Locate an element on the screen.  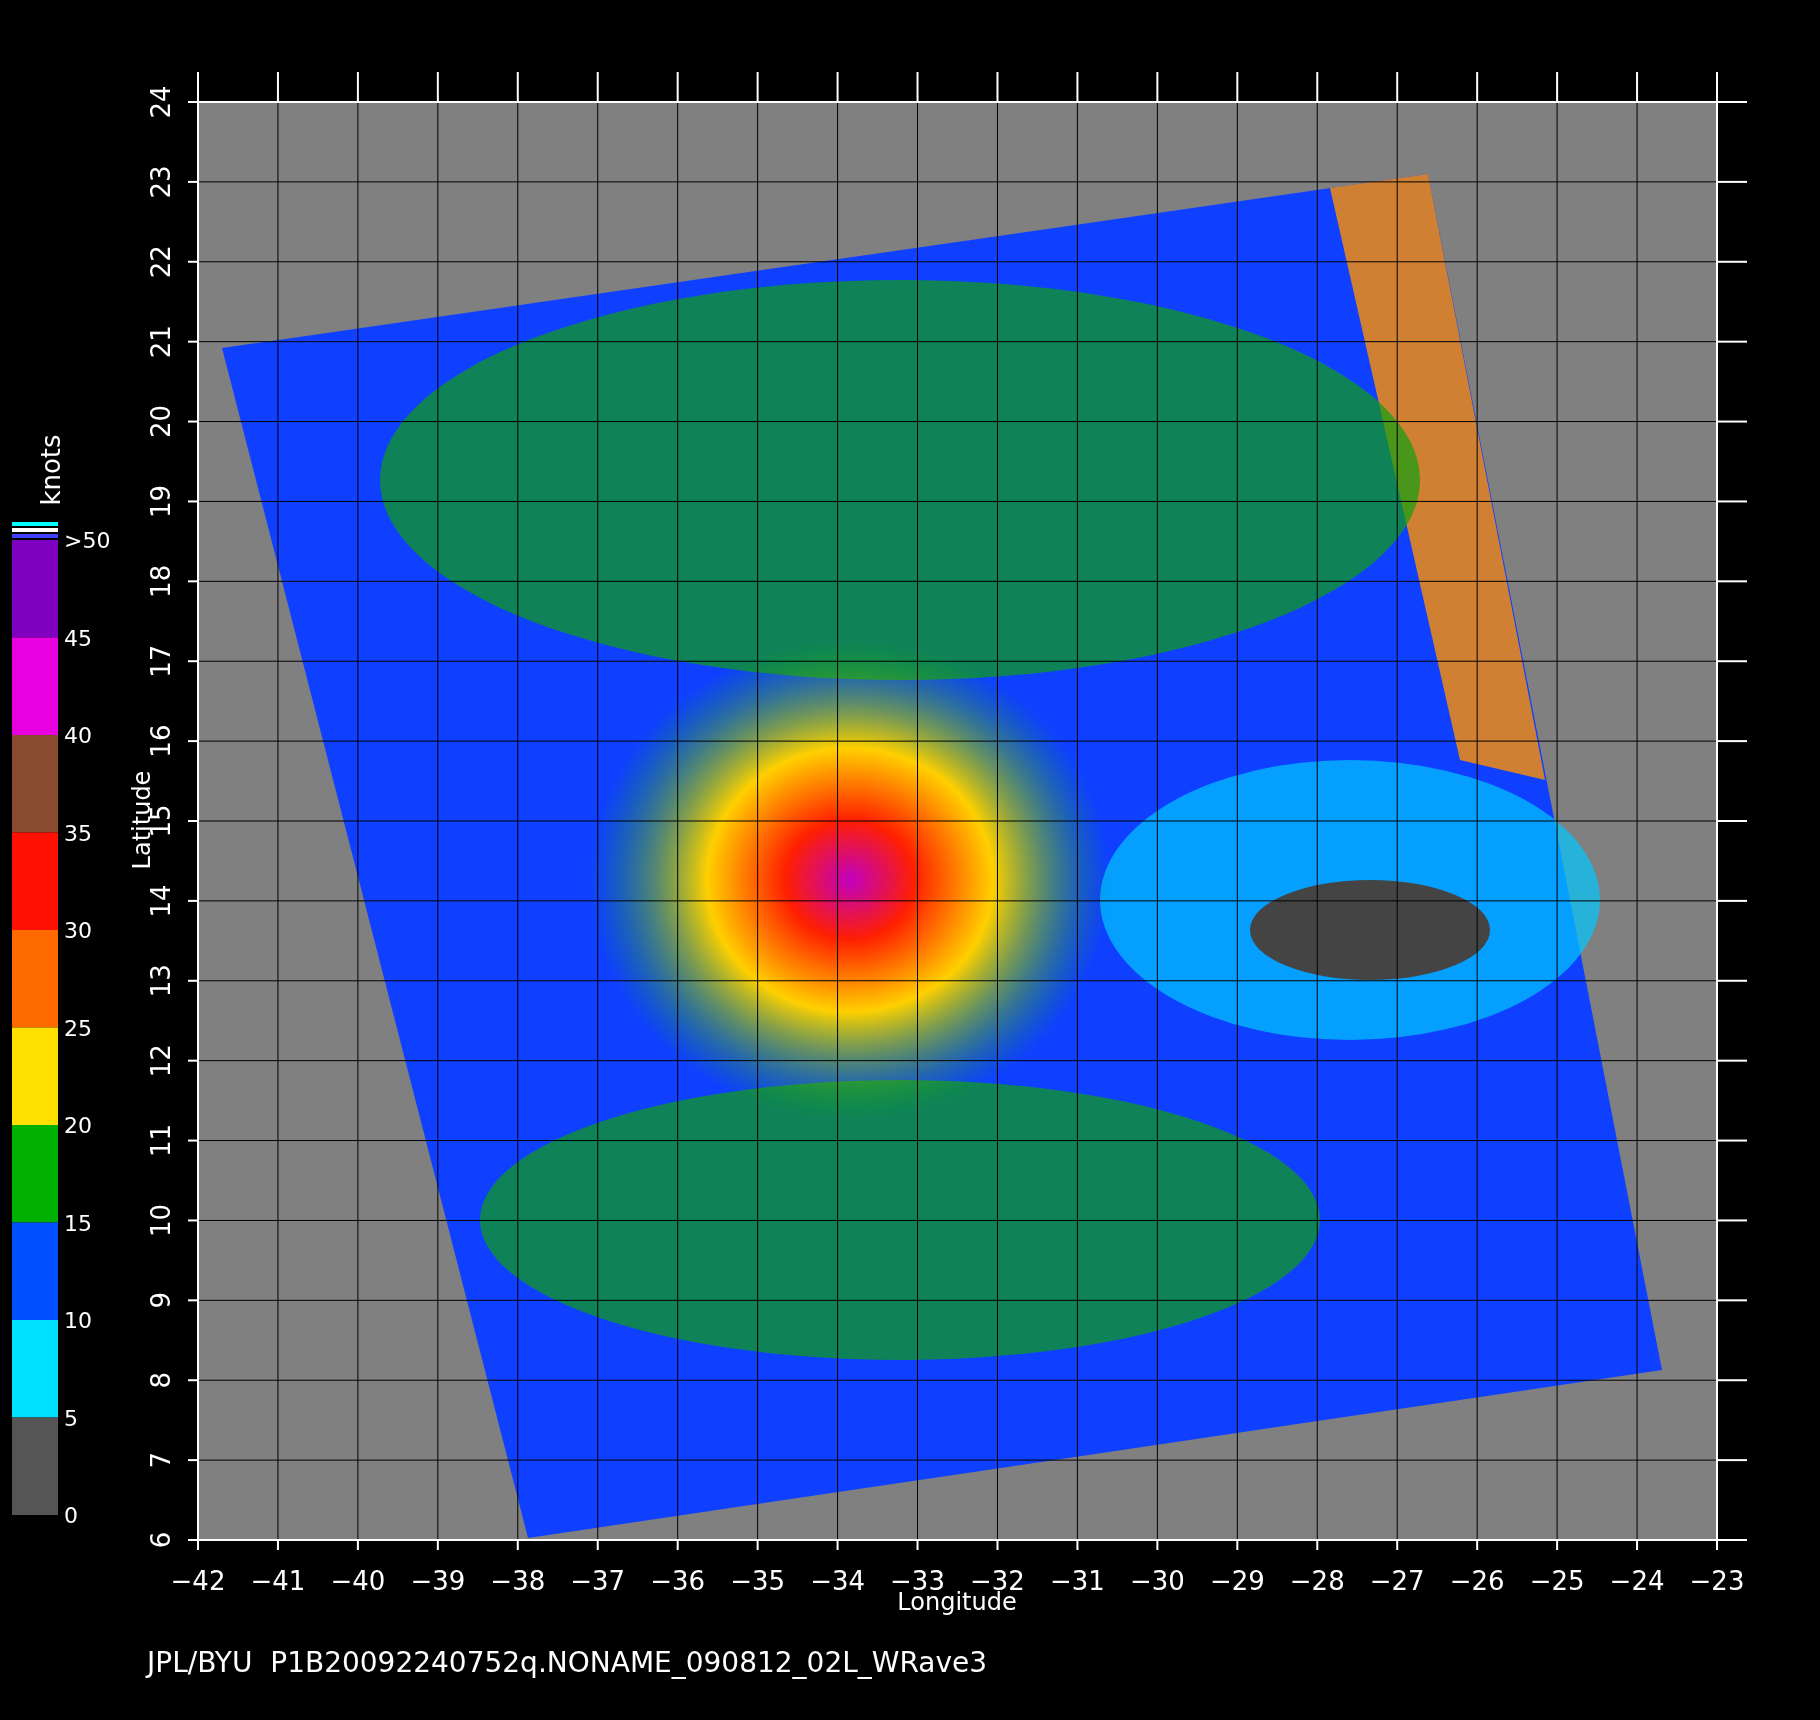
colorbar-top-stripes is located at coordinates (35, 530).